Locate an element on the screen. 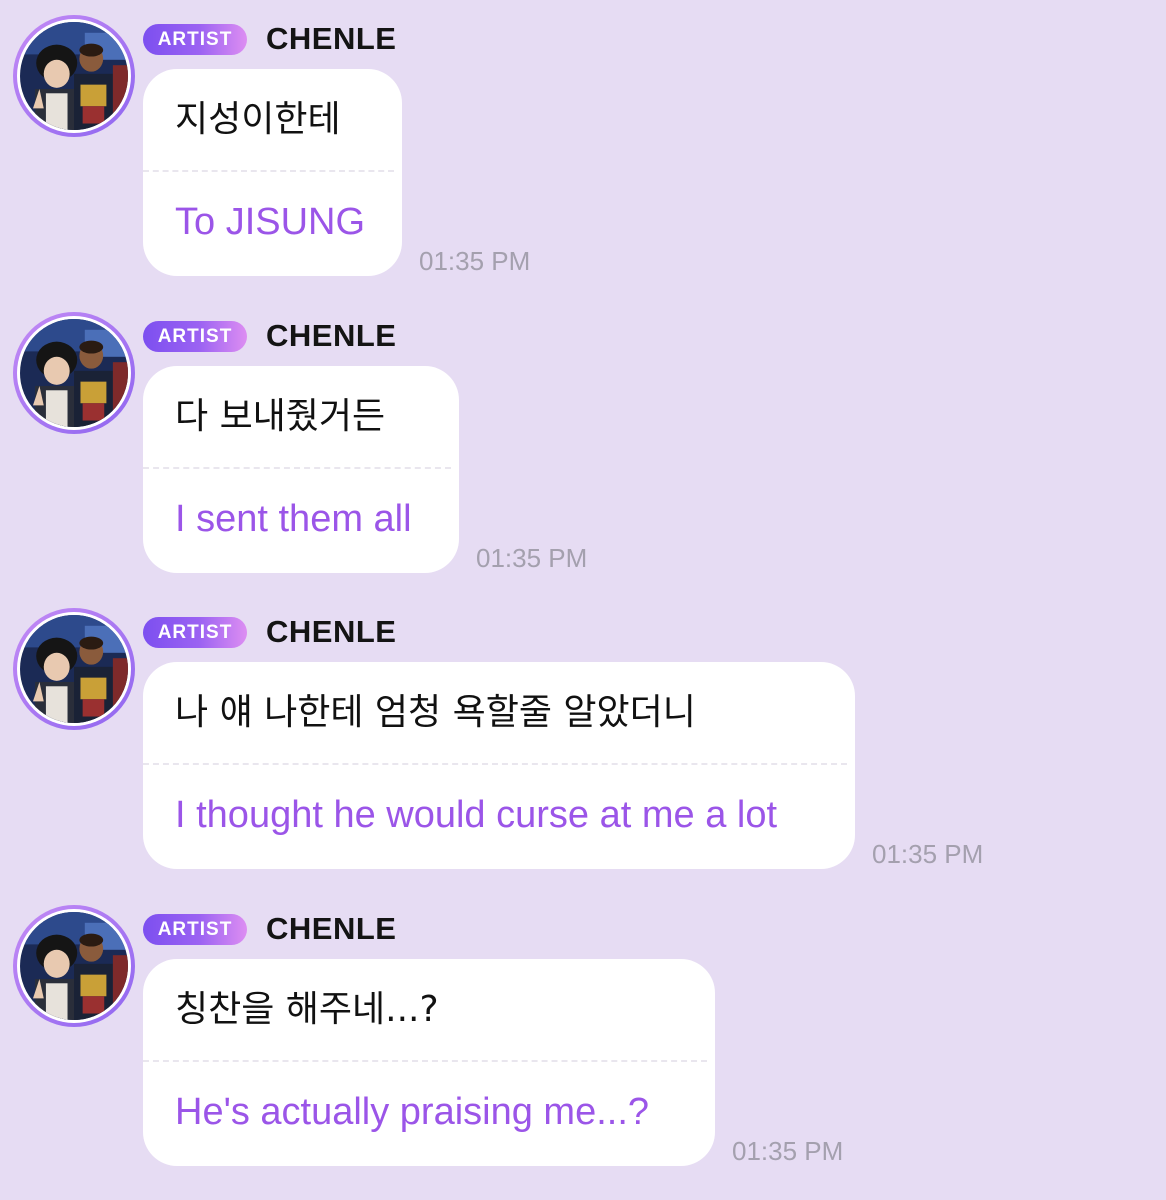 The image size is (1166, 1200). original-text: 지성이한테 is located at coordinates (258, 119).